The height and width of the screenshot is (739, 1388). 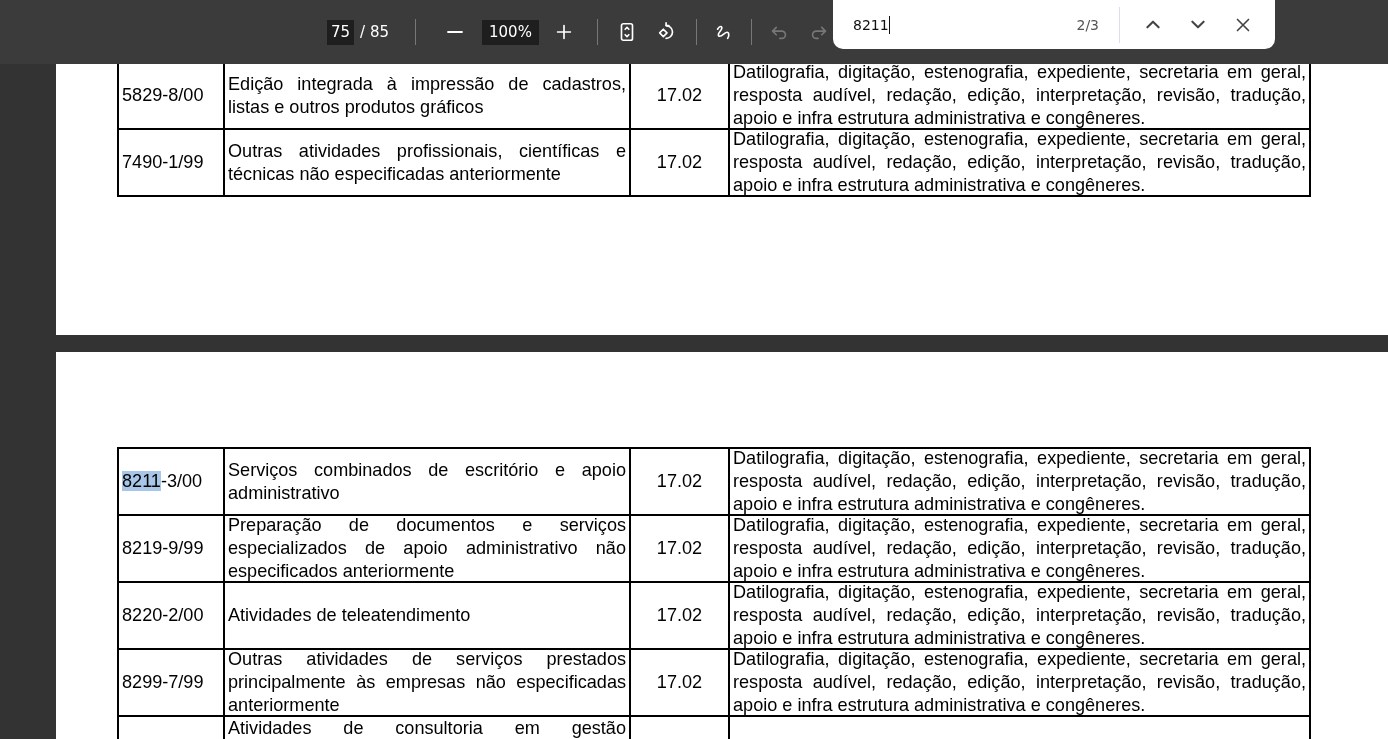 I want to click on page-number-field: 75, so click(x=341, y=32).